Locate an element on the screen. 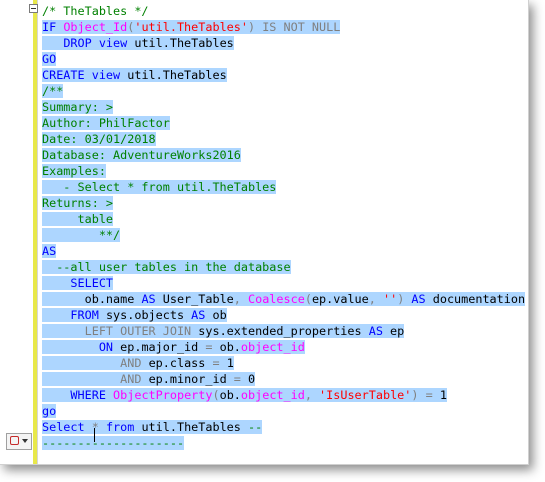 The image size is (545, 482). code-line: ON ep.major_id = ob.object_id is located at coordinates (283, 347).